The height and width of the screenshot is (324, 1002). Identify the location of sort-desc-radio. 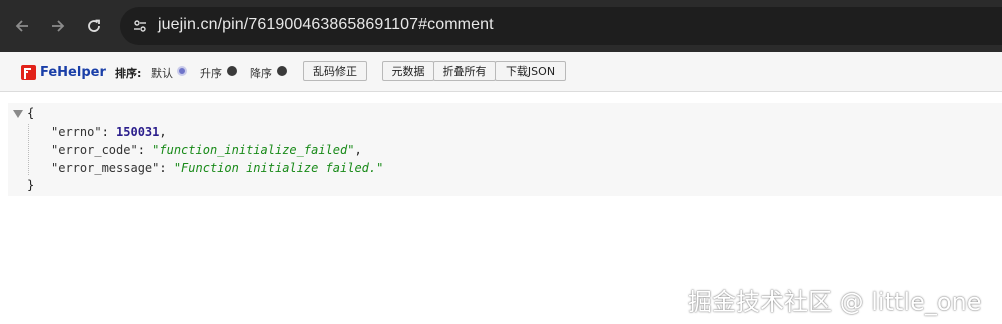
(282, 71).